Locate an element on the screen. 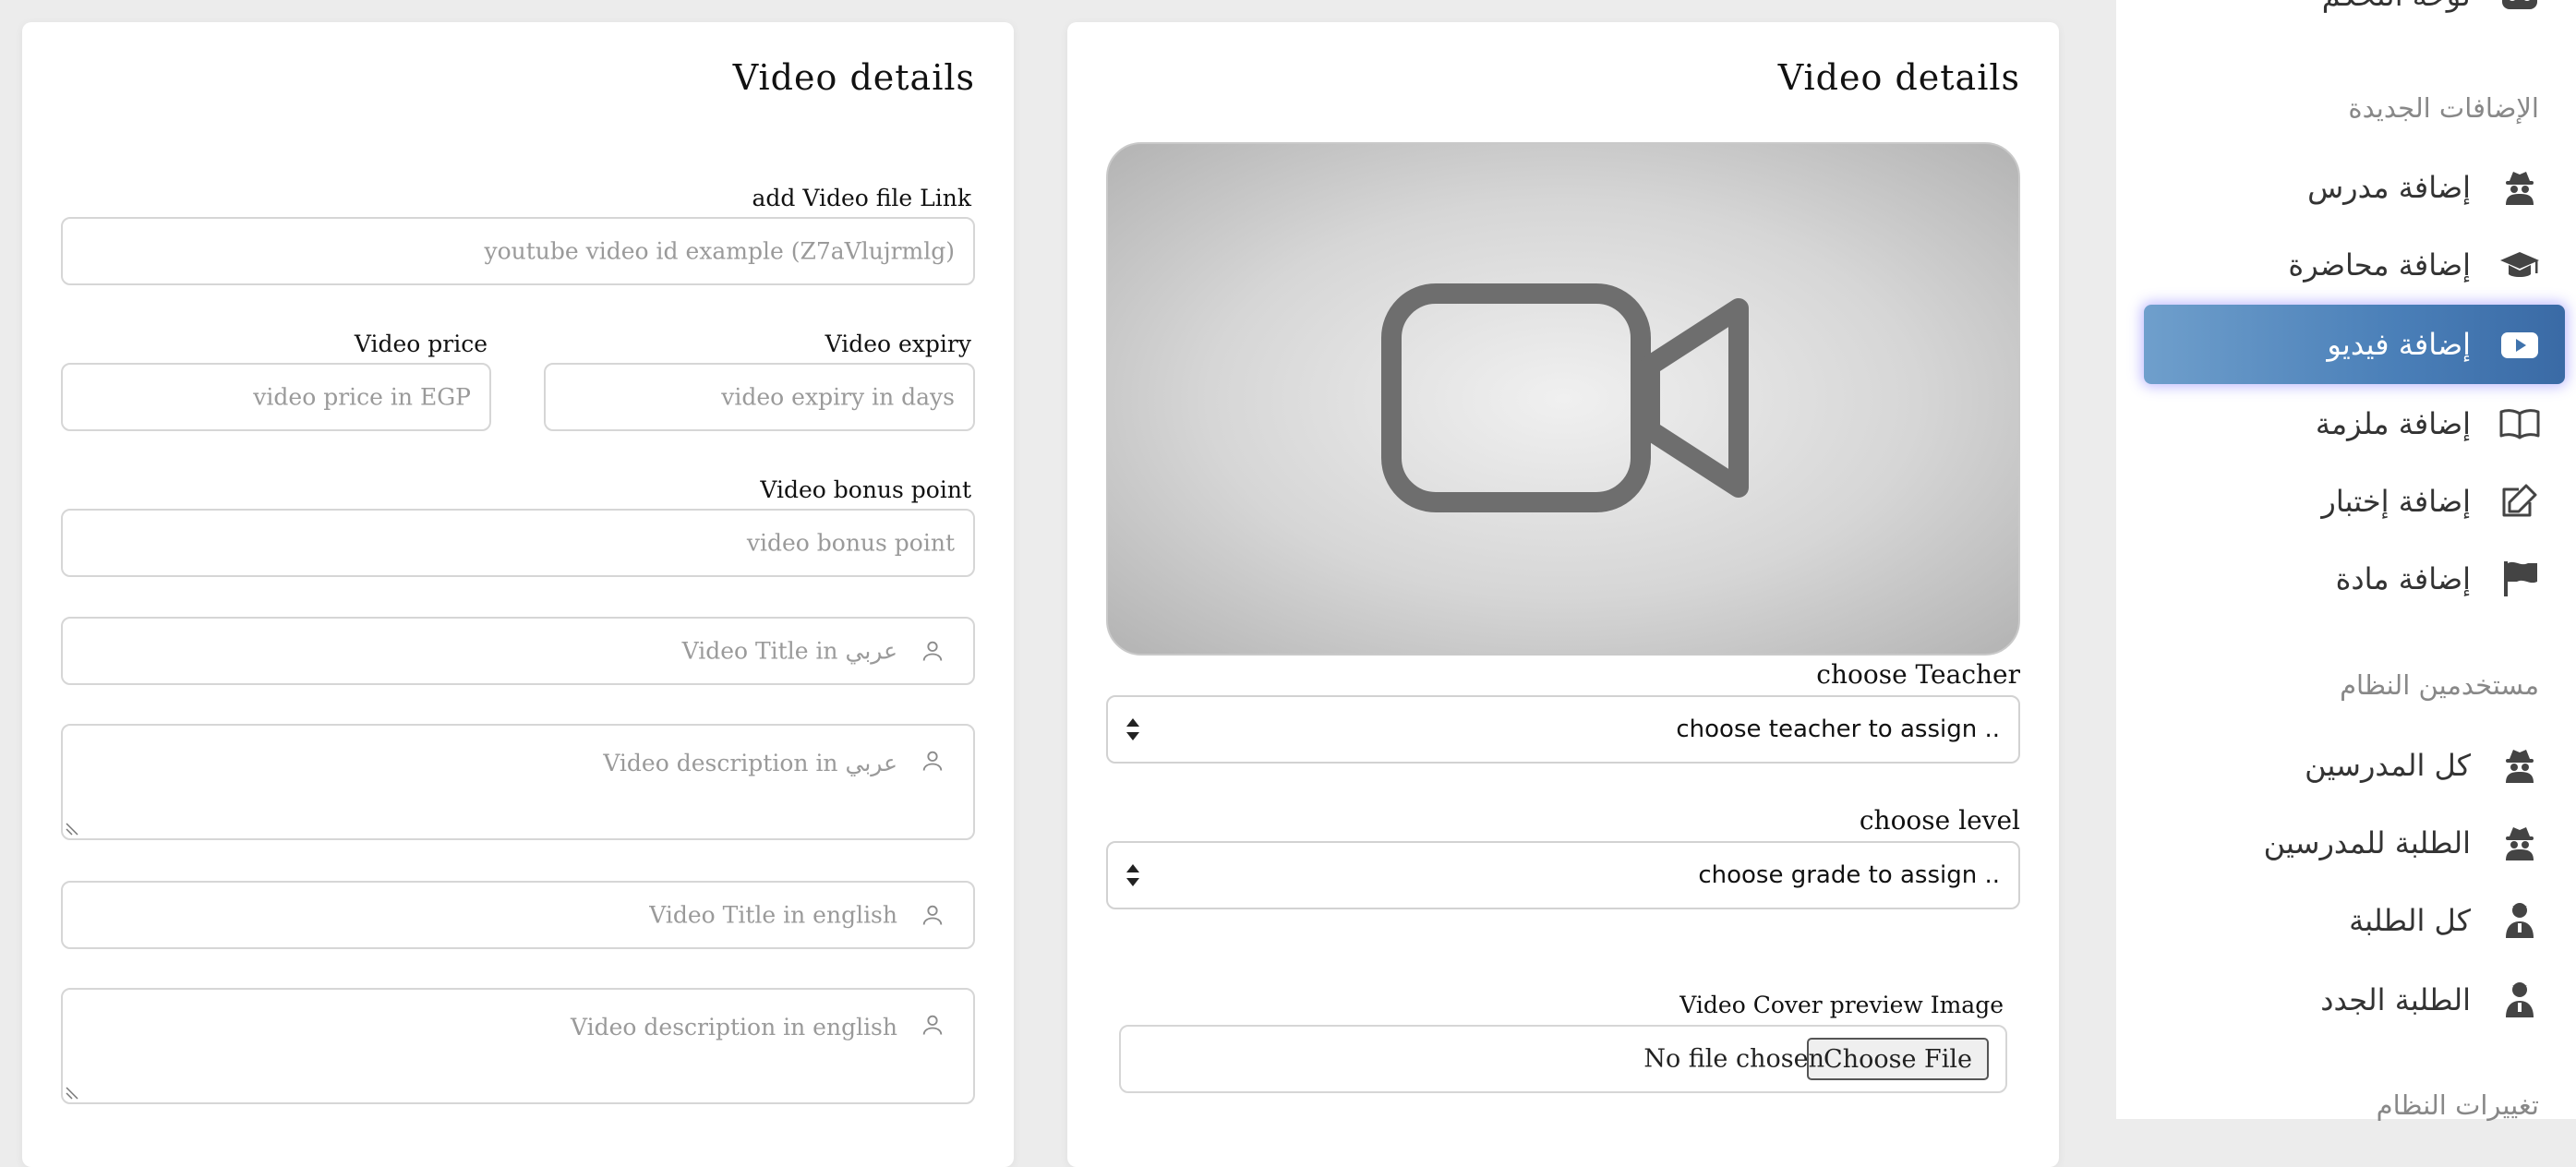  dashboard-icon is located at coordinates (2519, 4).